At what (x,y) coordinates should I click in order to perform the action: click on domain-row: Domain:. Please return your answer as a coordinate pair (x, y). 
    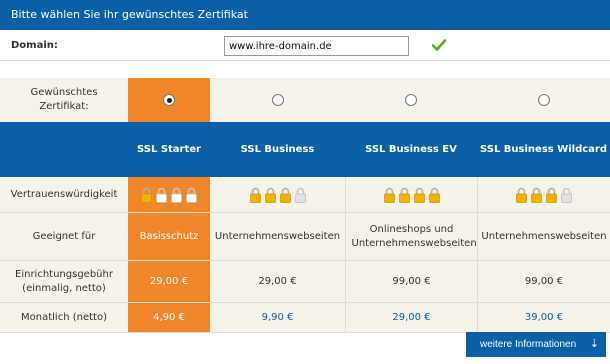
    Looking at the image, I should click on (305, 45).